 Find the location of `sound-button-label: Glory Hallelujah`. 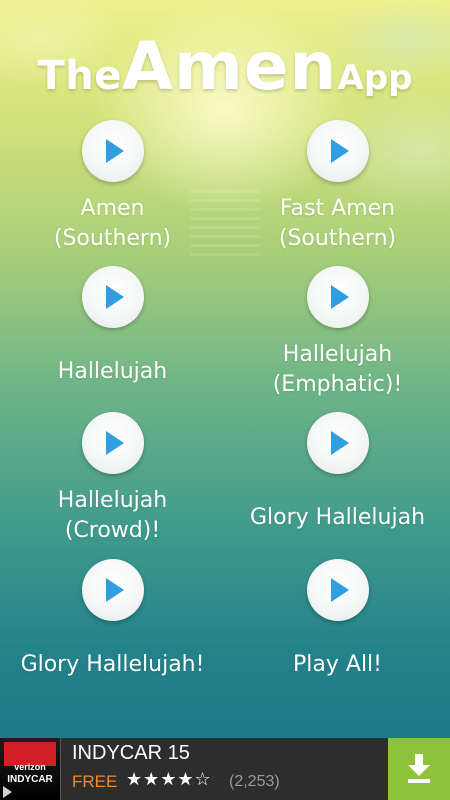

sound-button-label: Glory Hallelujah is located at coordinates (337, 518).